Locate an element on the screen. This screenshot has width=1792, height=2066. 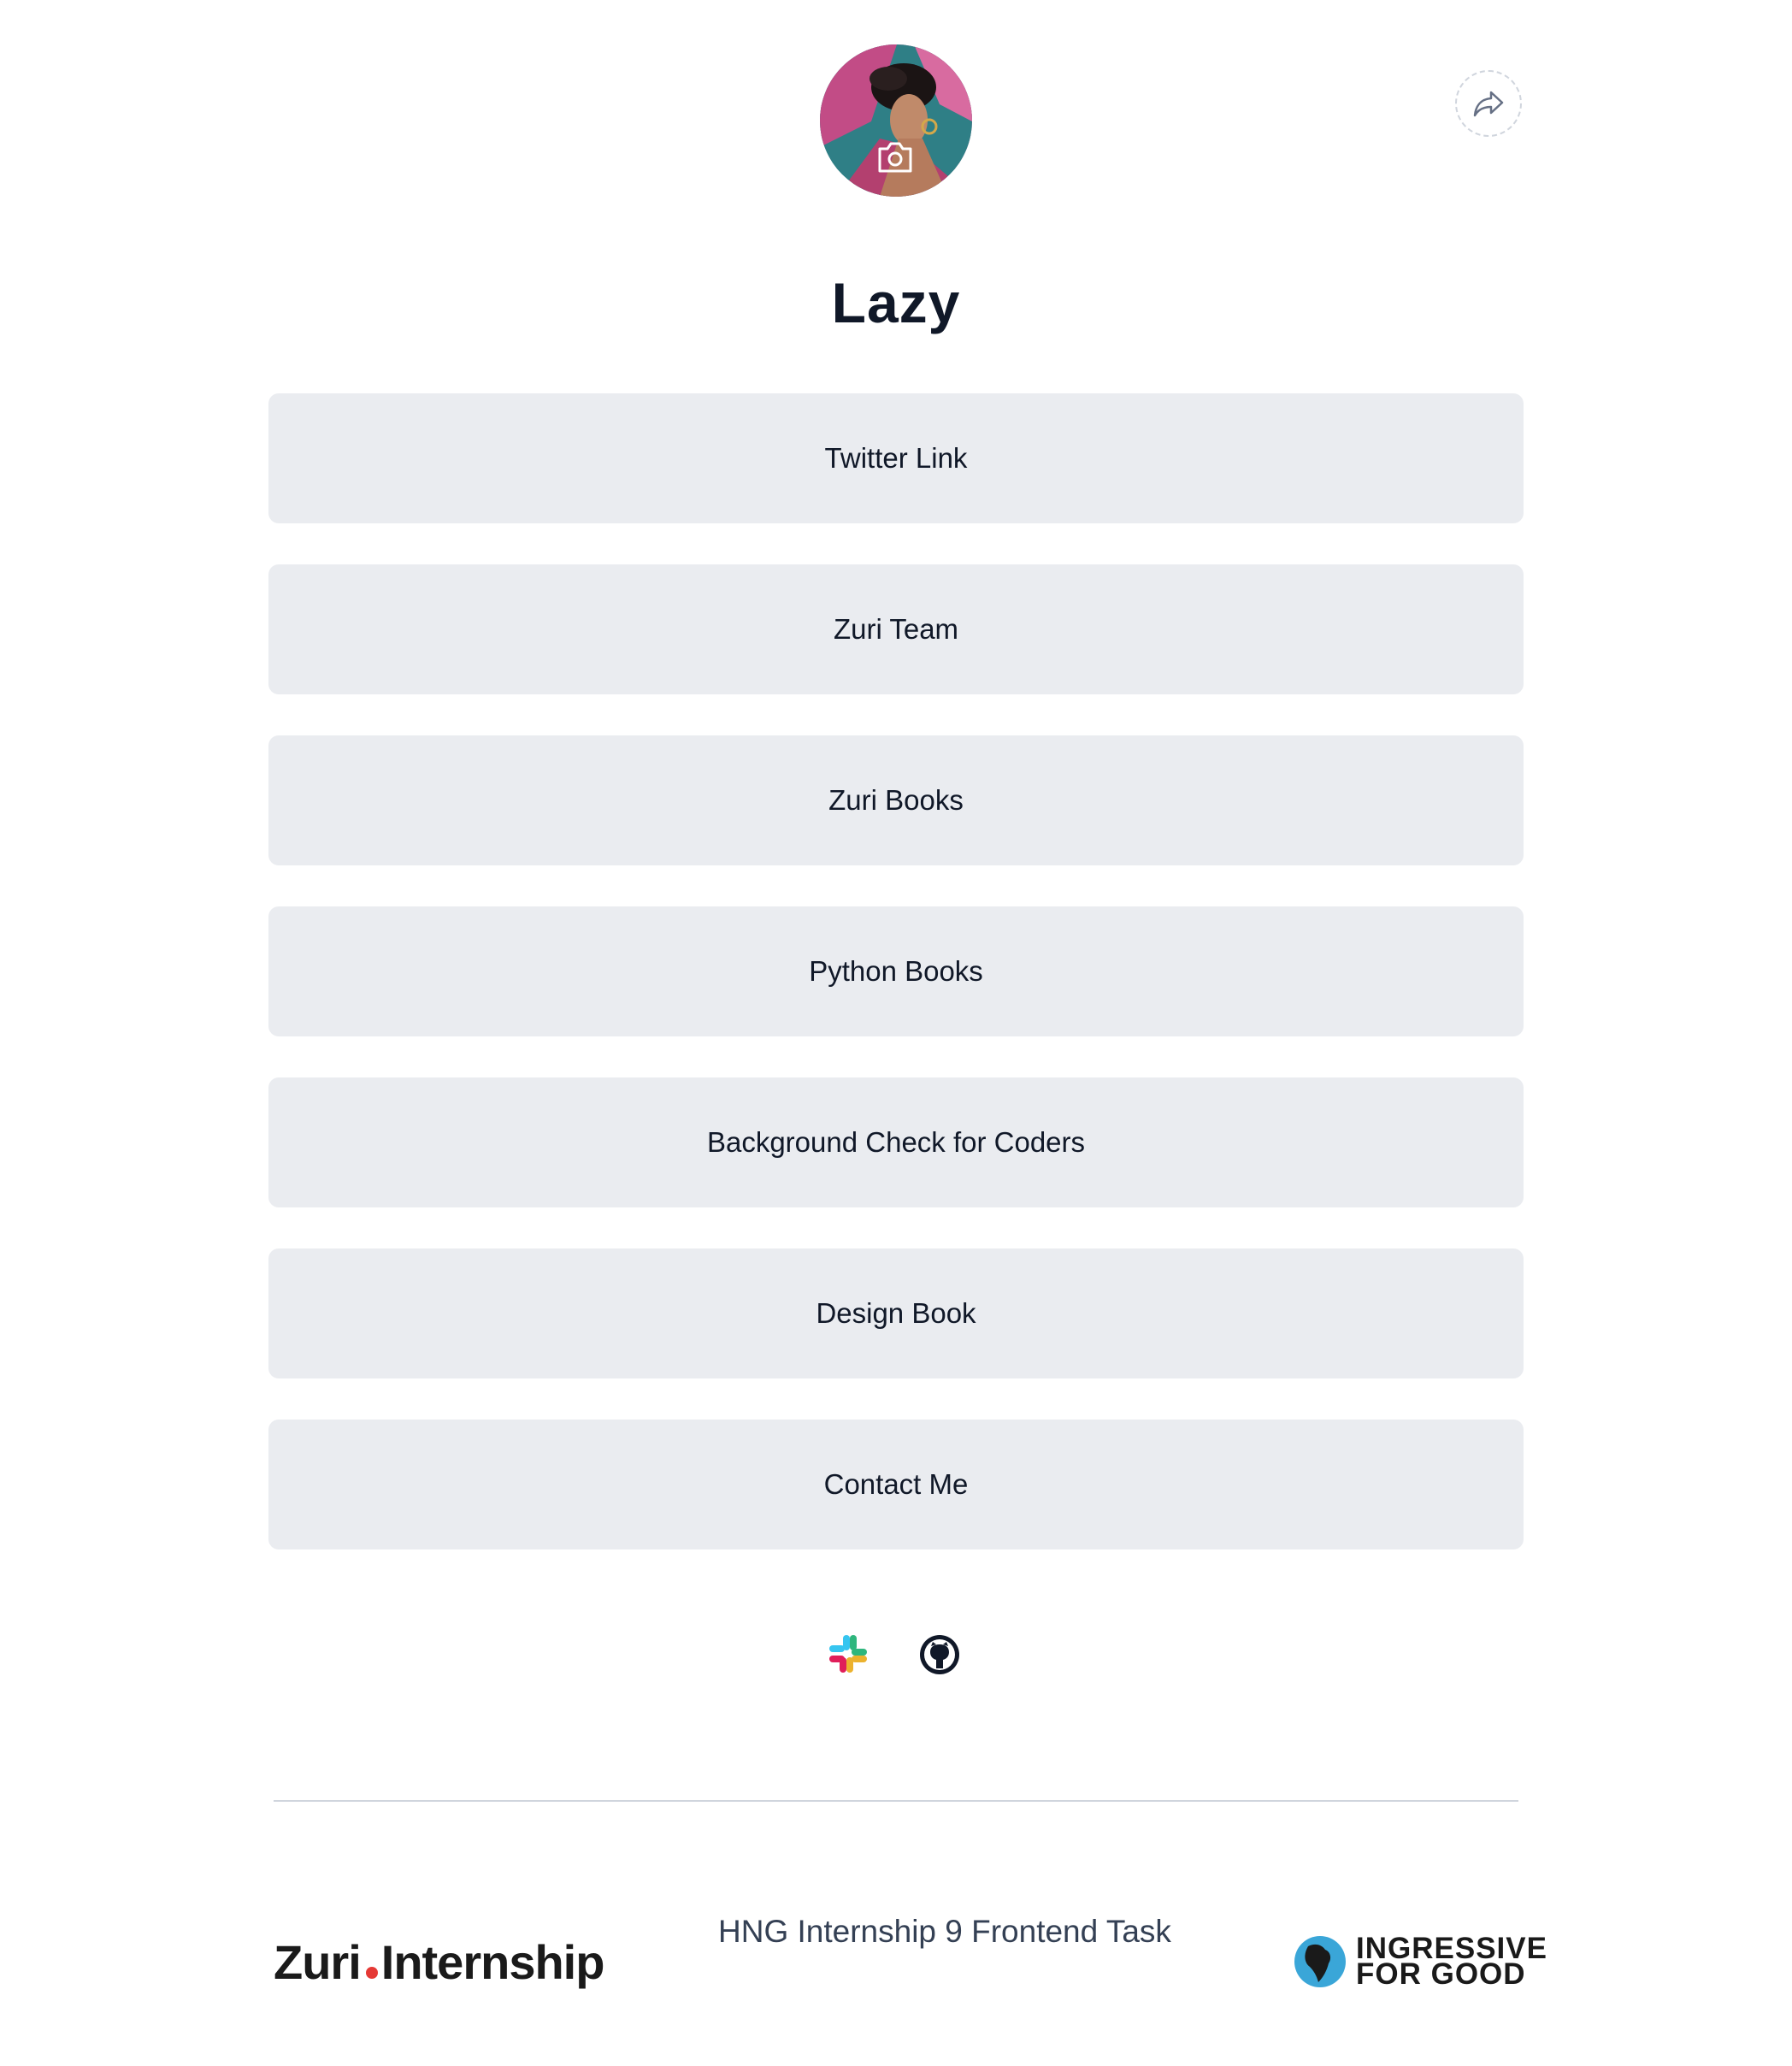
link-button-background-check: Background Check for Coders is located at coordinates (896, 1142).